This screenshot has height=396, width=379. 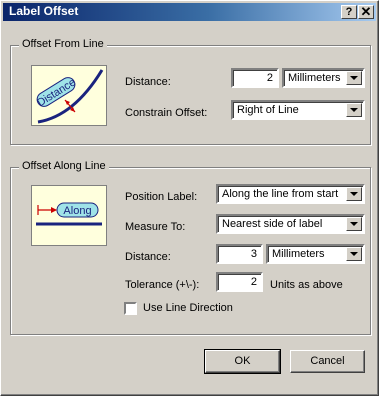 I want to click on distance-illustration: Distance, so click(x=69, y=95).